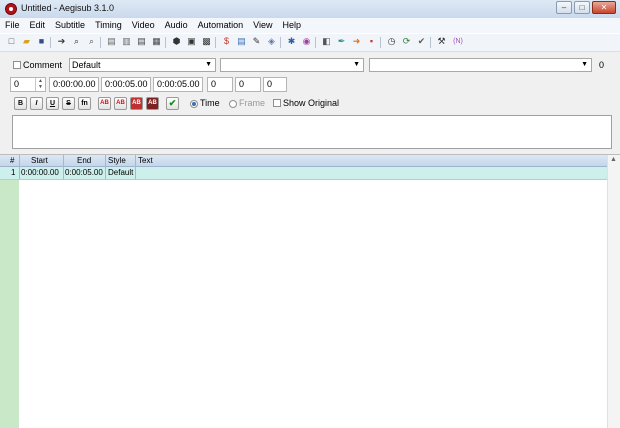 This screenshot has height=428, width=620. Describe the element at coordinates (142, 65) in the screenshot. I see `style-dropdown: Default ▼` at that location.